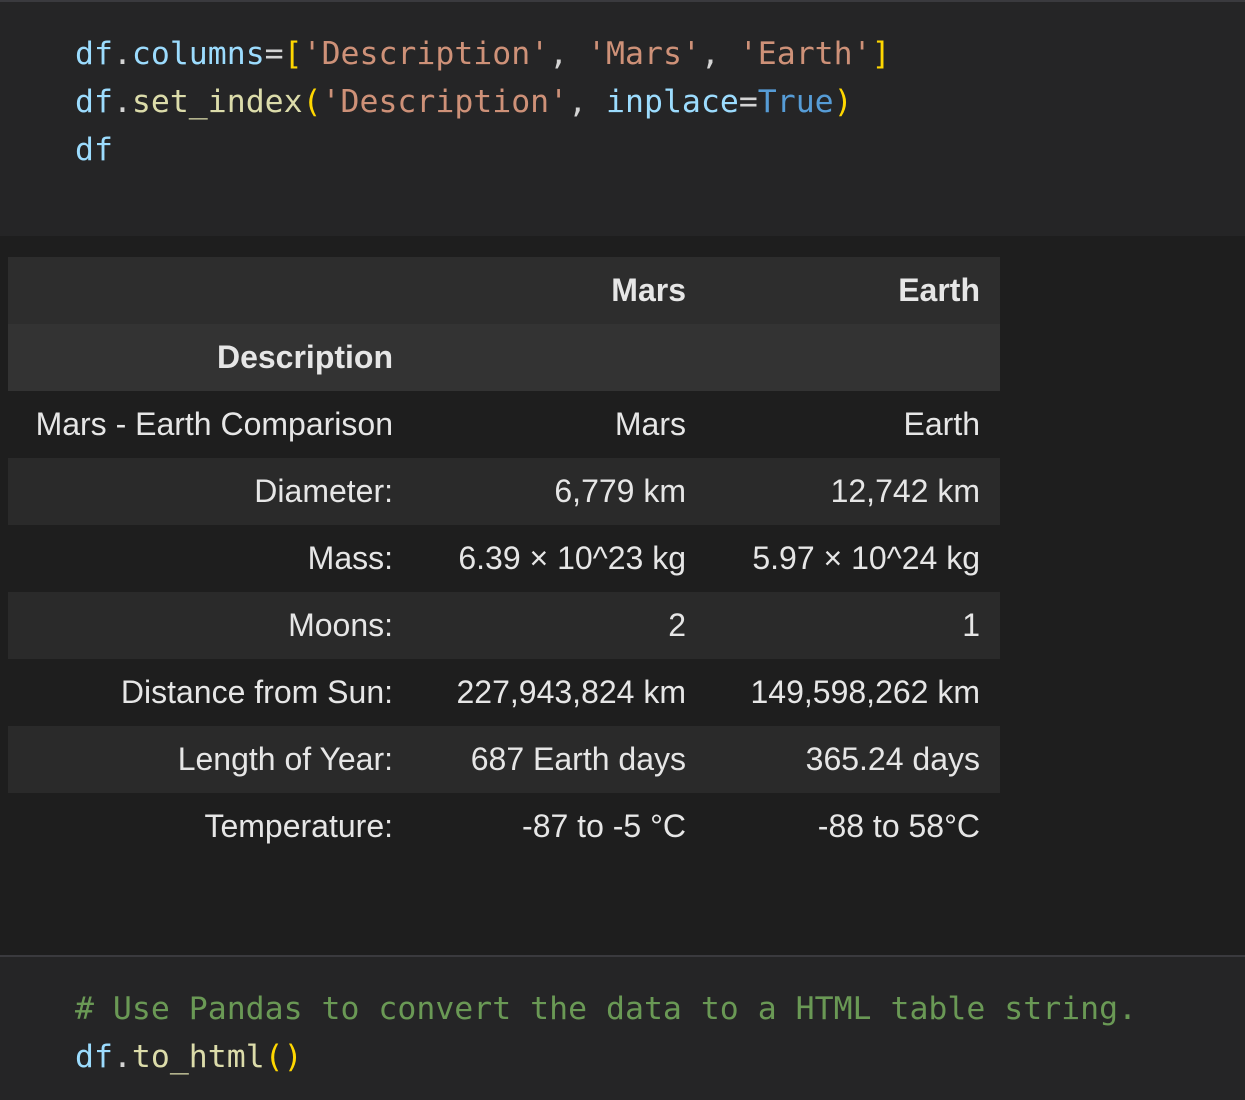 The width and height of the screenshot is (1245, 1100). I want to click on row-label: Diameter:, so click(323, 491).